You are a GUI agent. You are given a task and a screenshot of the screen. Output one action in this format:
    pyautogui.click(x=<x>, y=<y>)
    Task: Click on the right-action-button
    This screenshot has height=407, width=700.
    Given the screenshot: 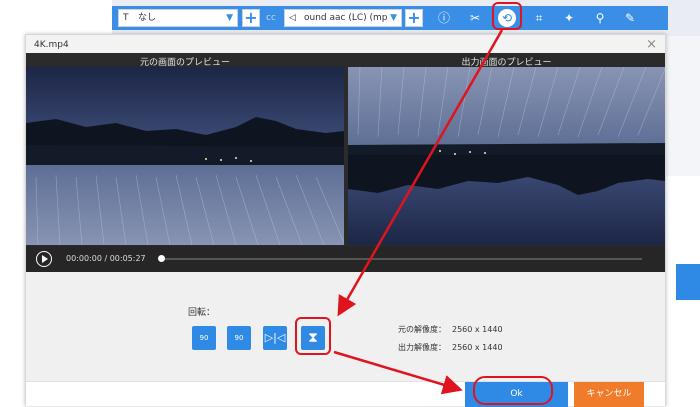 What is the action you would take?
    pyautogui.click(x=688, y=282)
    